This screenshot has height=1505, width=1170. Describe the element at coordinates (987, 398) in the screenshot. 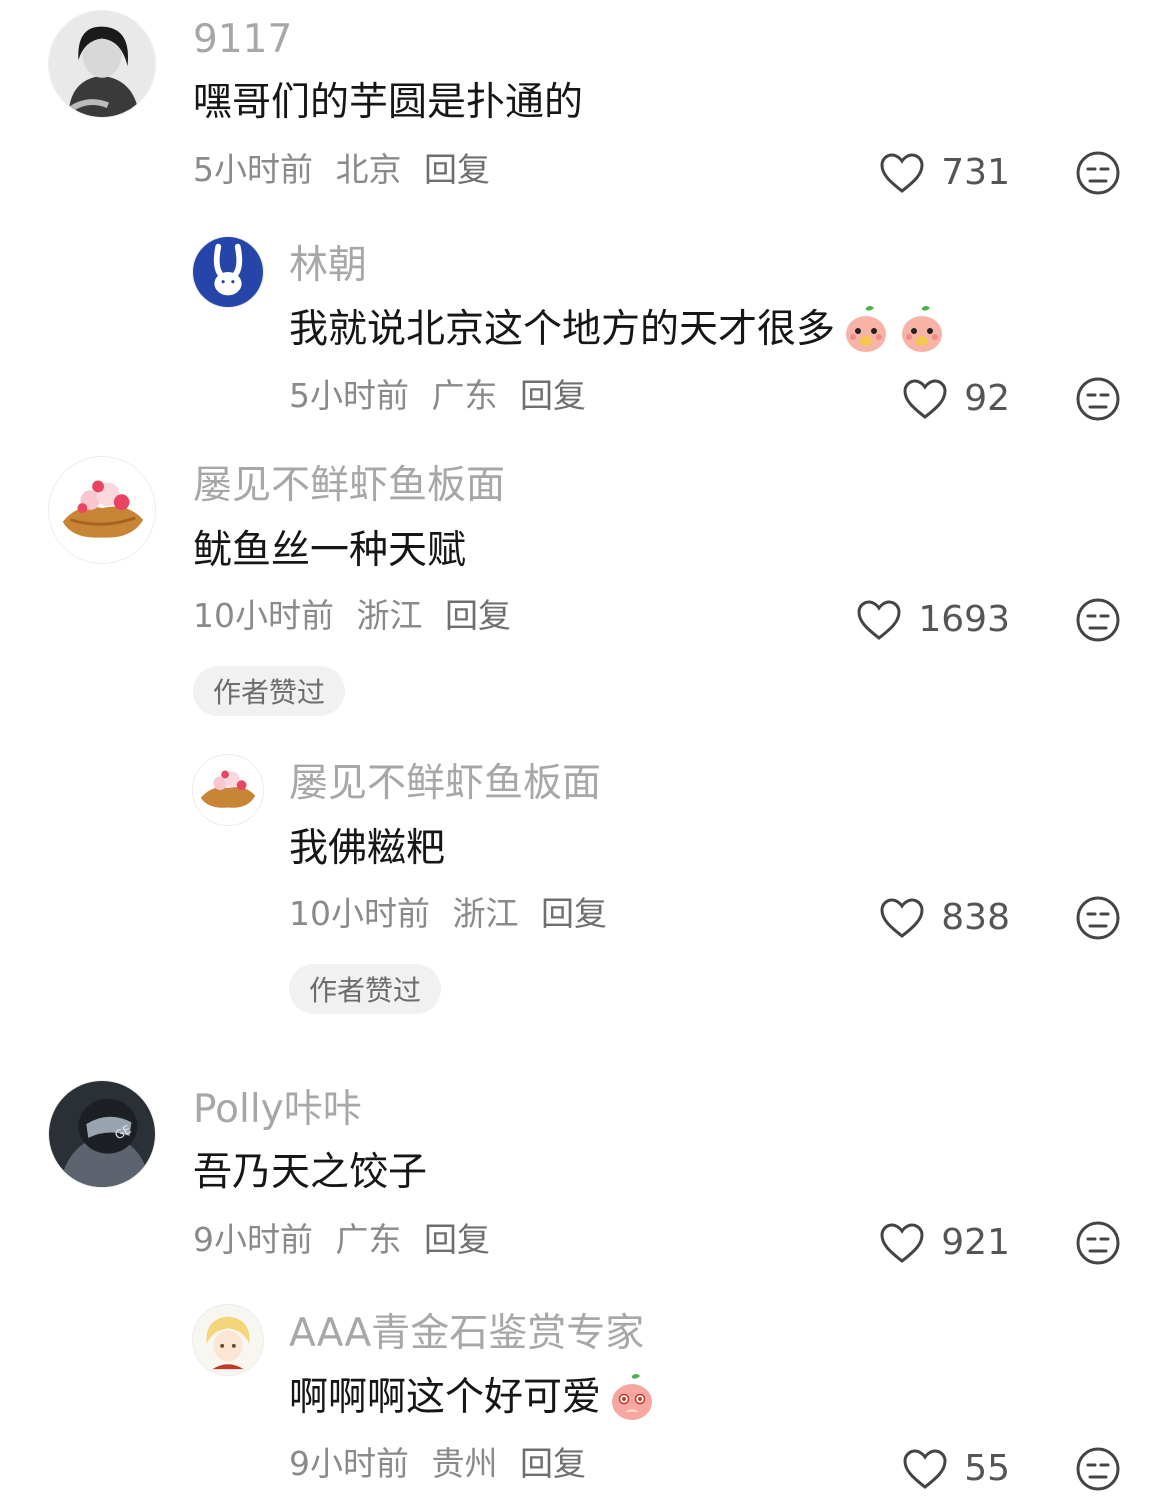

I see `like-count: 92` at that location.